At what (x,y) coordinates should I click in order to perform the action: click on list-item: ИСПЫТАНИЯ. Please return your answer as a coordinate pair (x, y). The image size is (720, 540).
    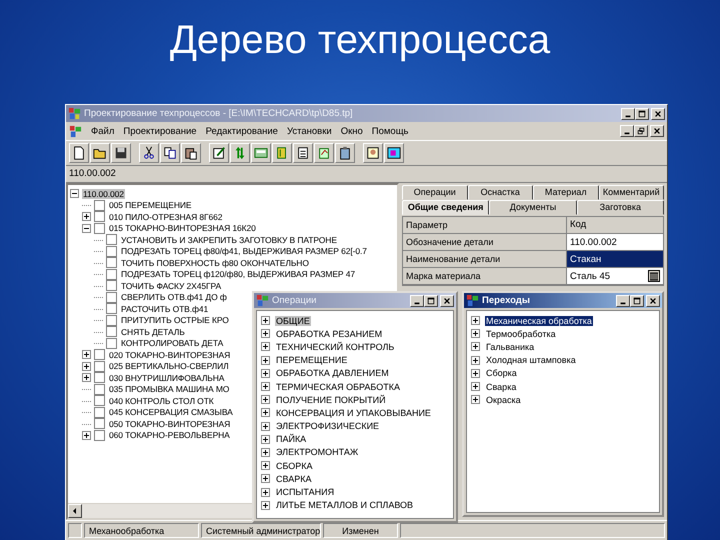
    Looking at the image, I should click on (305, 492).